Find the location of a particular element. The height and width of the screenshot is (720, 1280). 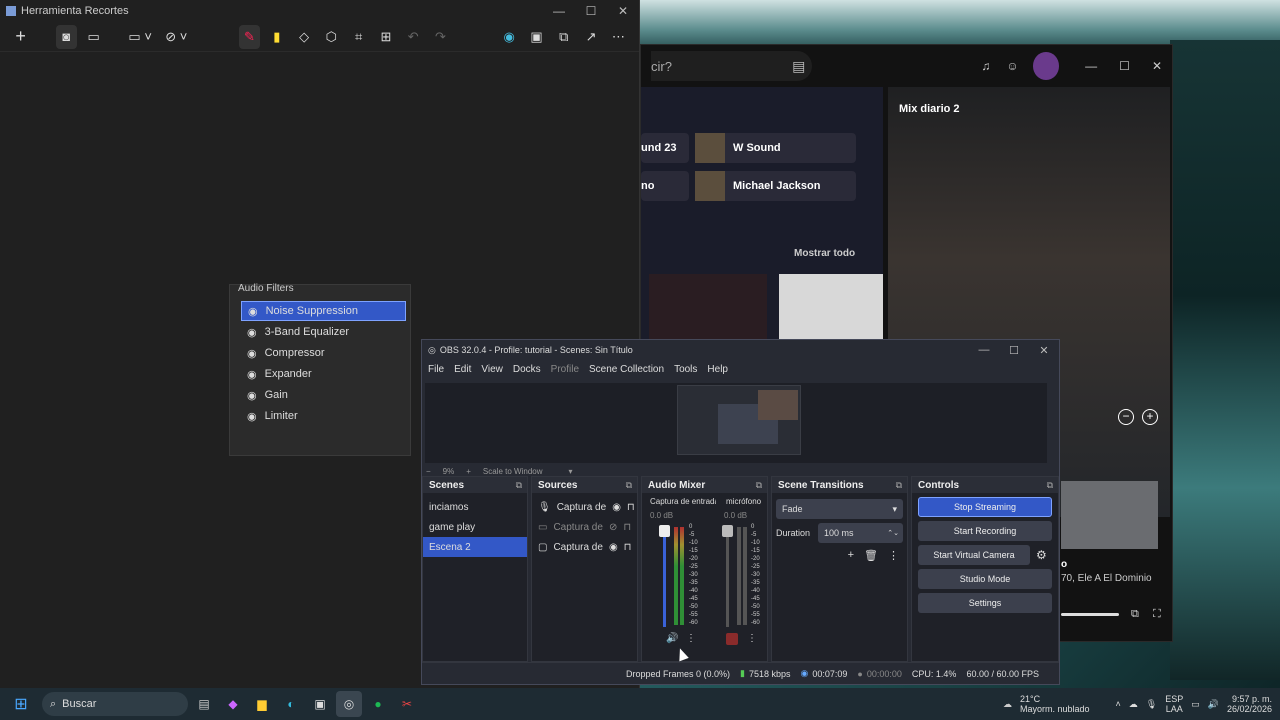

menu-view: View is located at coordinates (492, 369).